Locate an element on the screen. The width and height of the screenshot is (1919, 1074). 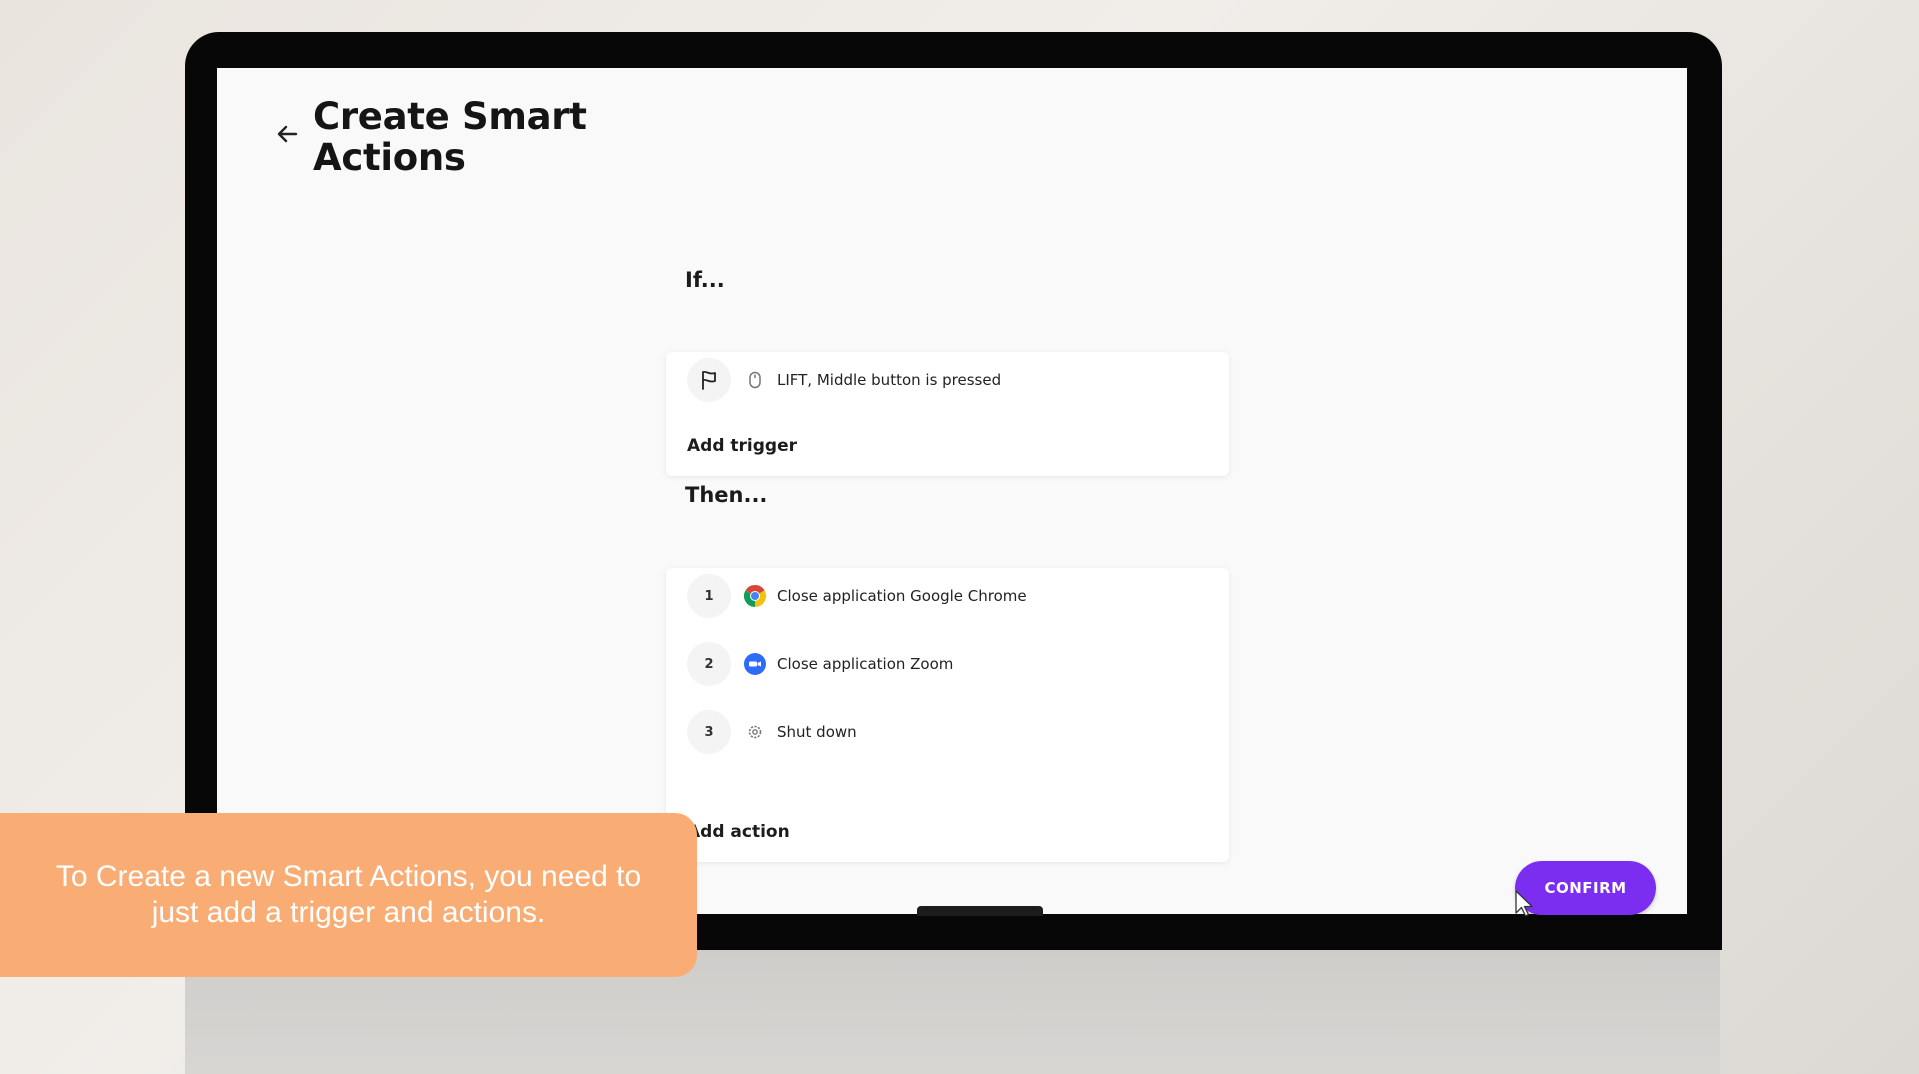
page-title: Create Smart Actions is located at coordinates (450, 137).